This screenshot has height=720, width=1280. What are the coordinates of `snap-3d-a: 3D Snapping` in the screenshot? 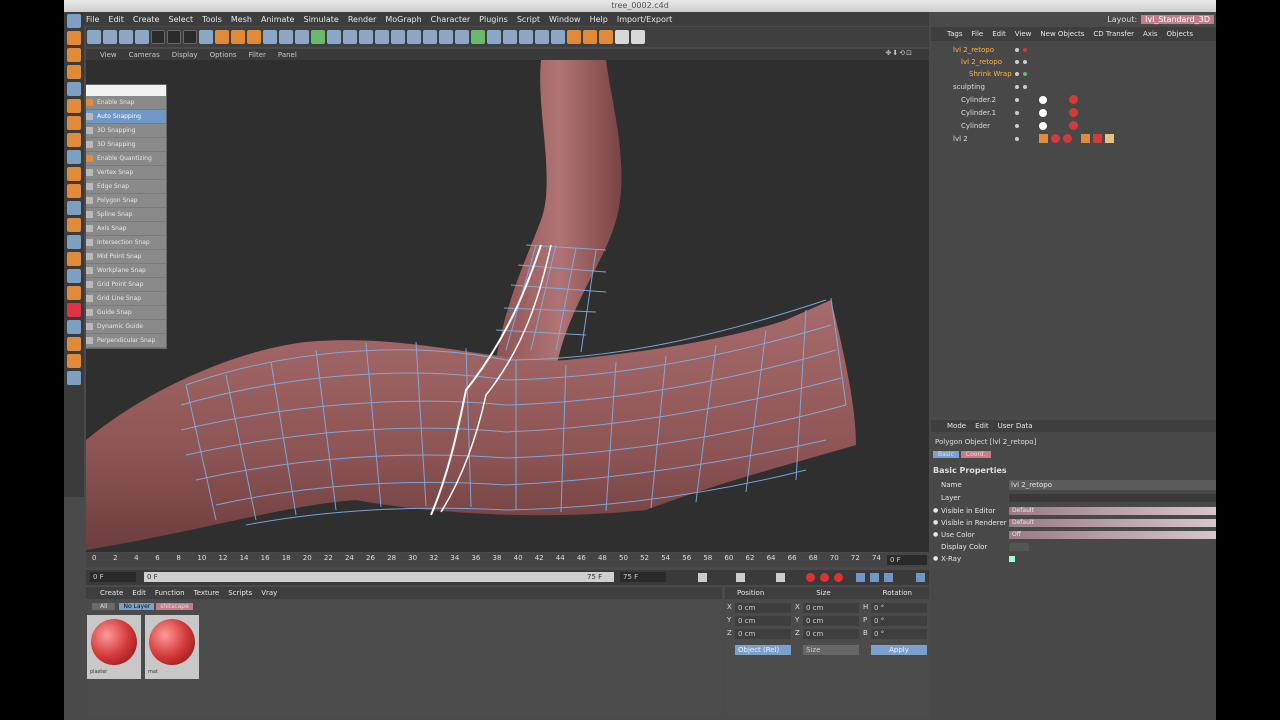 It's located at (126, 131).